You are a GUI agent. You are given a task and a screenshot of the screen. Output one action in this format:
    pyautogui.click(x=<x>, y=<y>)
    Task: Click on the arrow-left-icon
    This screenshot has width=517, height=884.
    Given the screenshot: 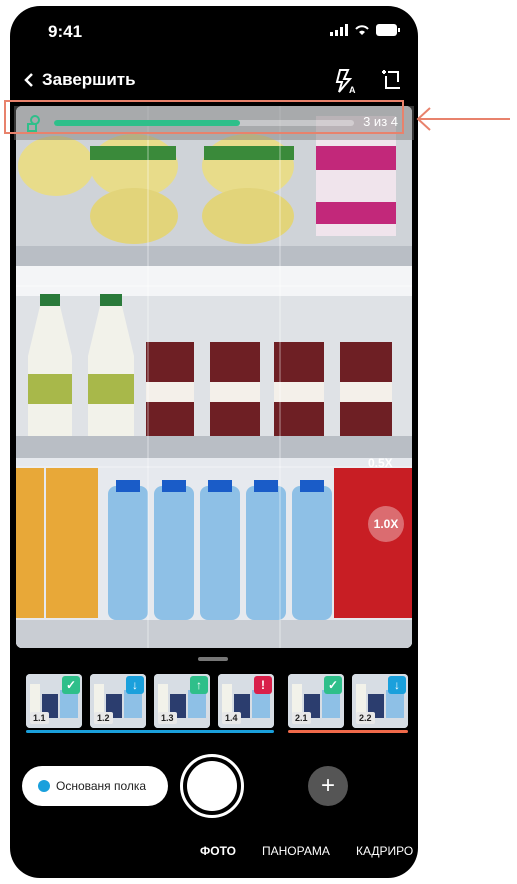 What is the action you would take?
    pyautogui.click(x=463, y=119)
    